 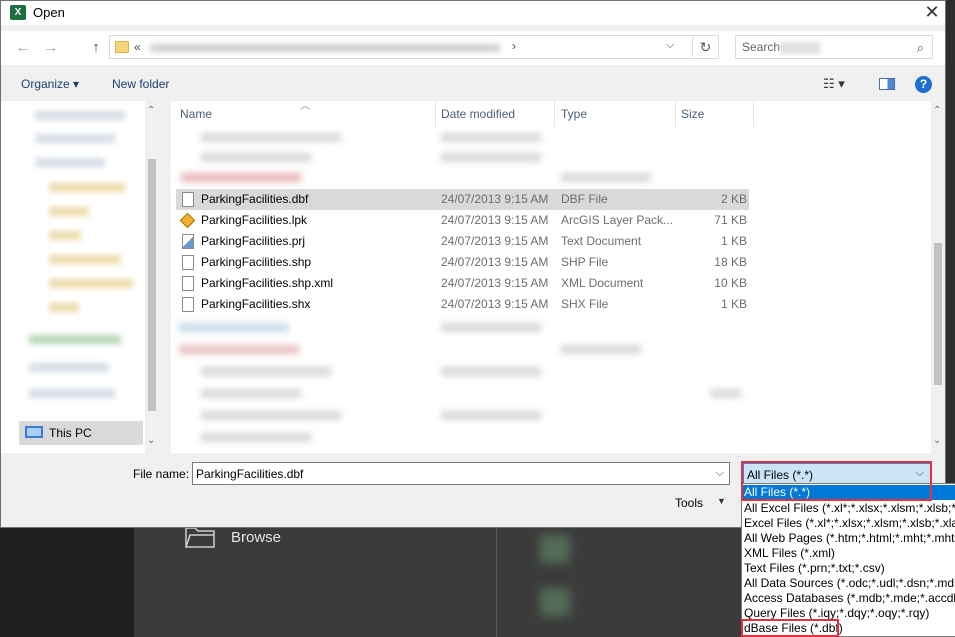 I want to click on file-name-input: ParkingFacilities.dbf ⌵, so click(x=461, y=473).